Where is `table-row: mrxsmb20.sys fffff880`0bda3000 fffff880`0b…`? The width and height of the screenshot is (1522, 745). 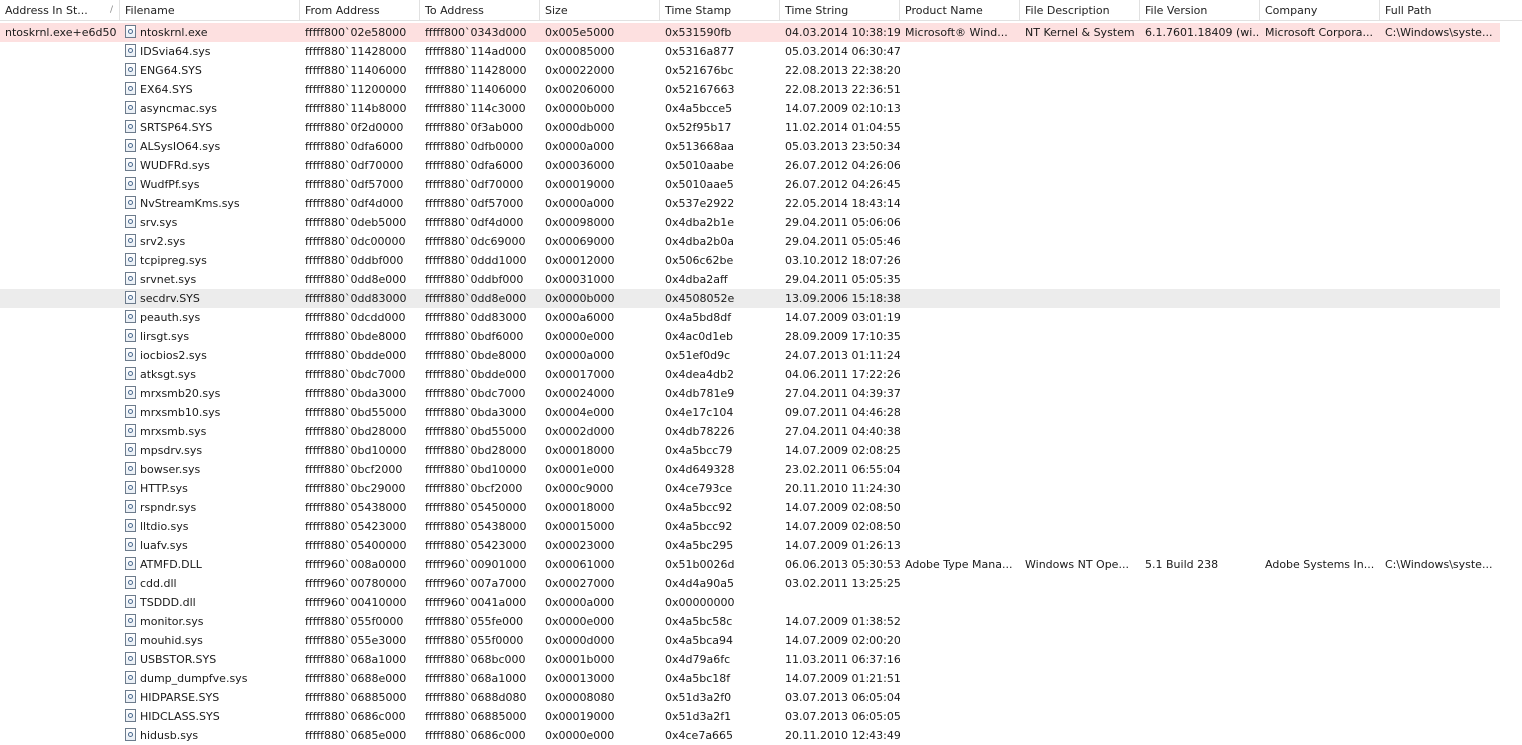
table-row: mrxsmb20.sys fffff880`0bda3000 fffff880`0b… is located at coordinates (761, 393).